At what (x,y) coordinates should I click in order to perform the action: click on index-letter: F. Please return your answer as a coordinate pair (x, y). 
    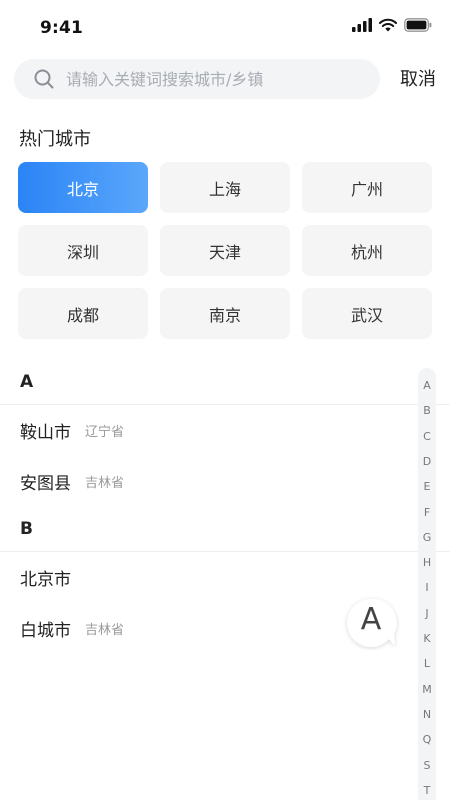
    Looking at the image, I should click on (427, 512).